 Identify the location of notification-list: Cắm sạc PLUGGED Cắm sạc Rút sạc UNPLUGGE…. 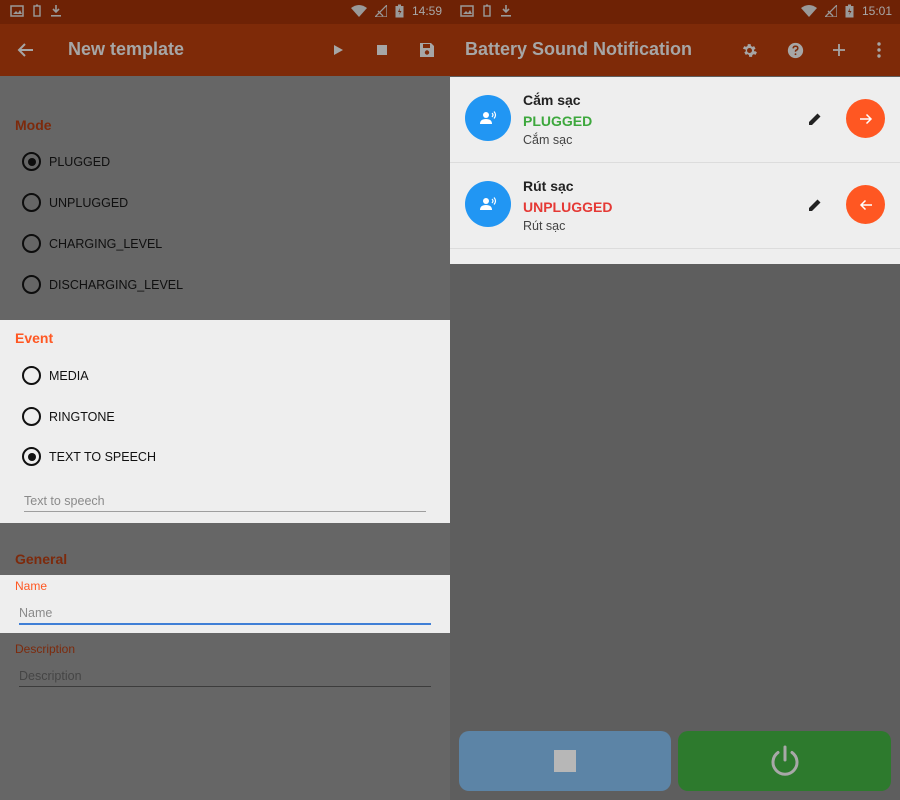
(675, 170).